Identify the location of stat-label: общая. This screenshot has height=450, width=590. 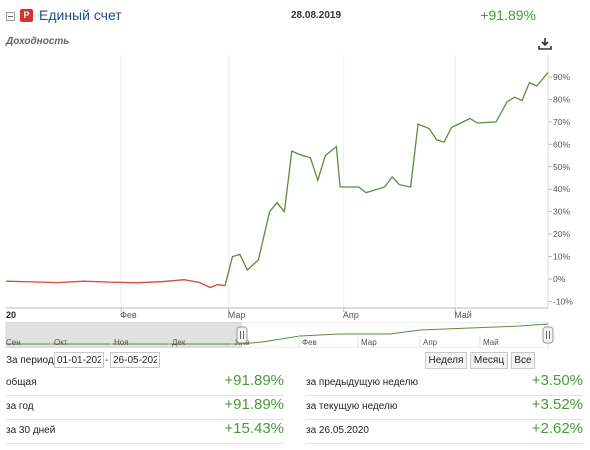
(21, 382).